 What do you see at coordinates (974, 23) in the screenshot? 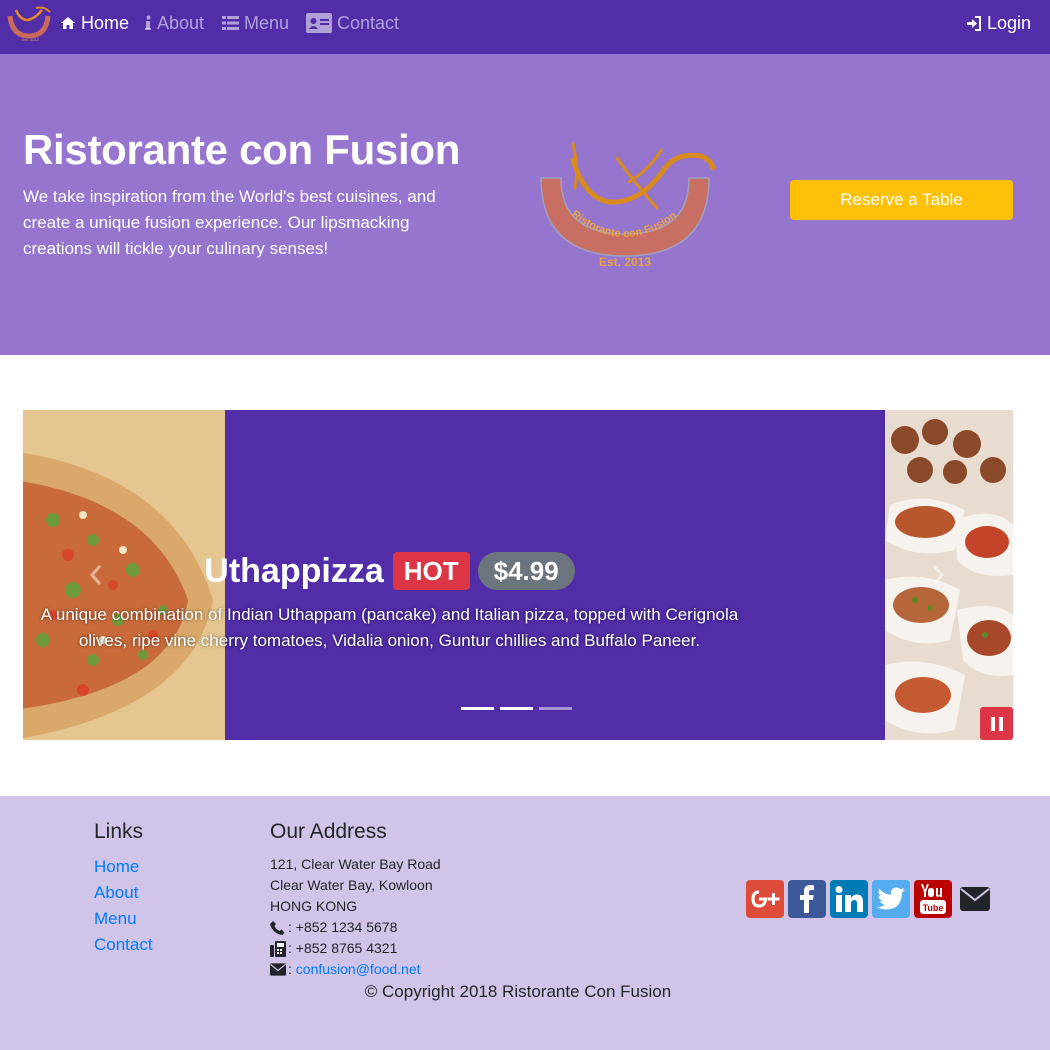
I see `sign-in-icon` at bounding box center [974, 23].